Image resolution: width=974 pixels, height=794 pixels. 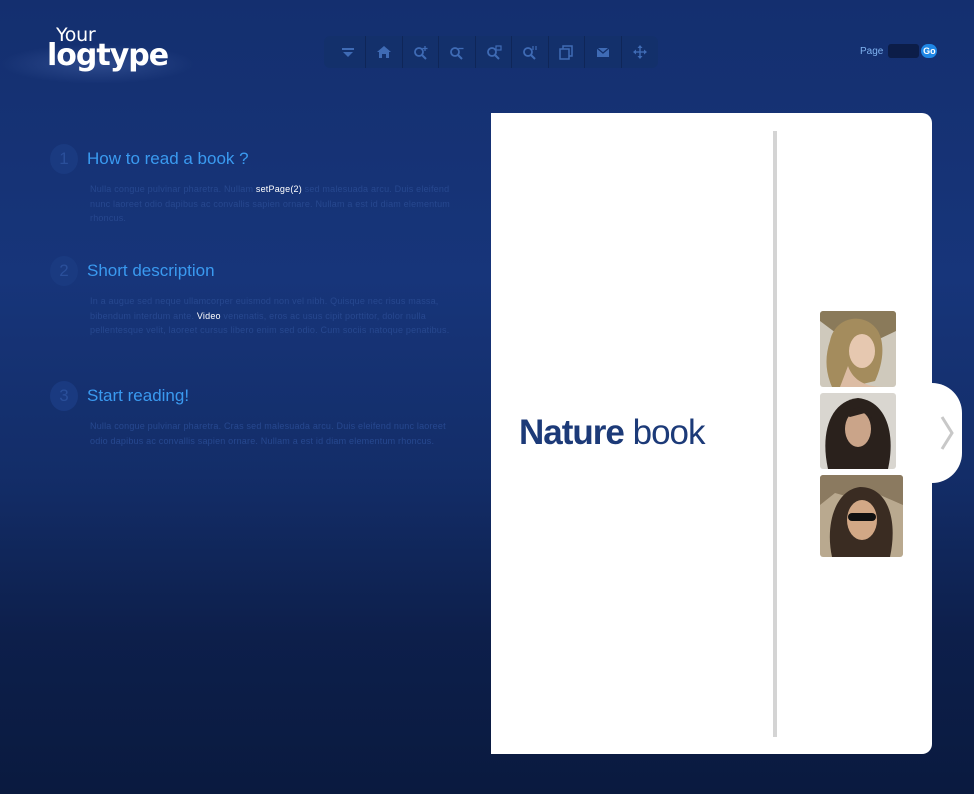 I want to click on go-button: Go, so click(x=929, y=51).